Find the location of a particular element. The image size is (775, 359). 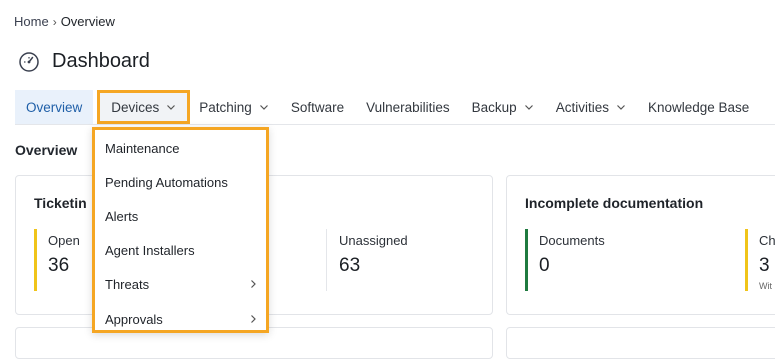

tab-label: Backup is located at coordinates (494, 107).